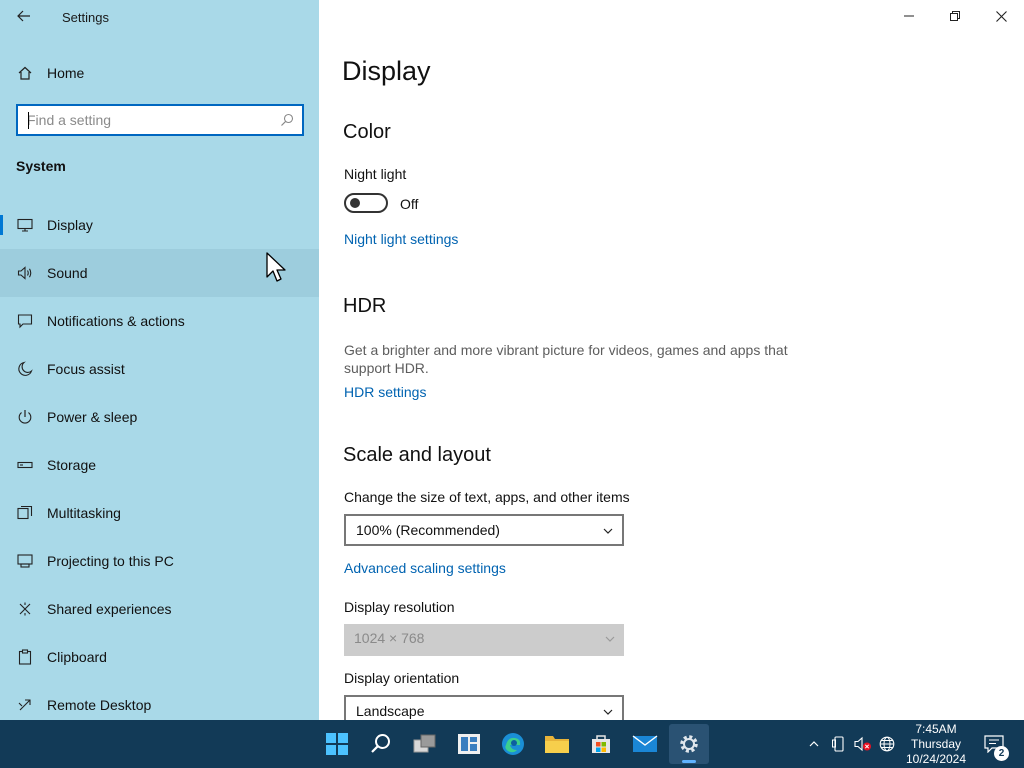 Image resolution: width=1024 pixels, height=768 pixels. What do you see at coordinates (25, 321) in the screenshot?
I see `notification-icon` at bounding box center [25, 321].